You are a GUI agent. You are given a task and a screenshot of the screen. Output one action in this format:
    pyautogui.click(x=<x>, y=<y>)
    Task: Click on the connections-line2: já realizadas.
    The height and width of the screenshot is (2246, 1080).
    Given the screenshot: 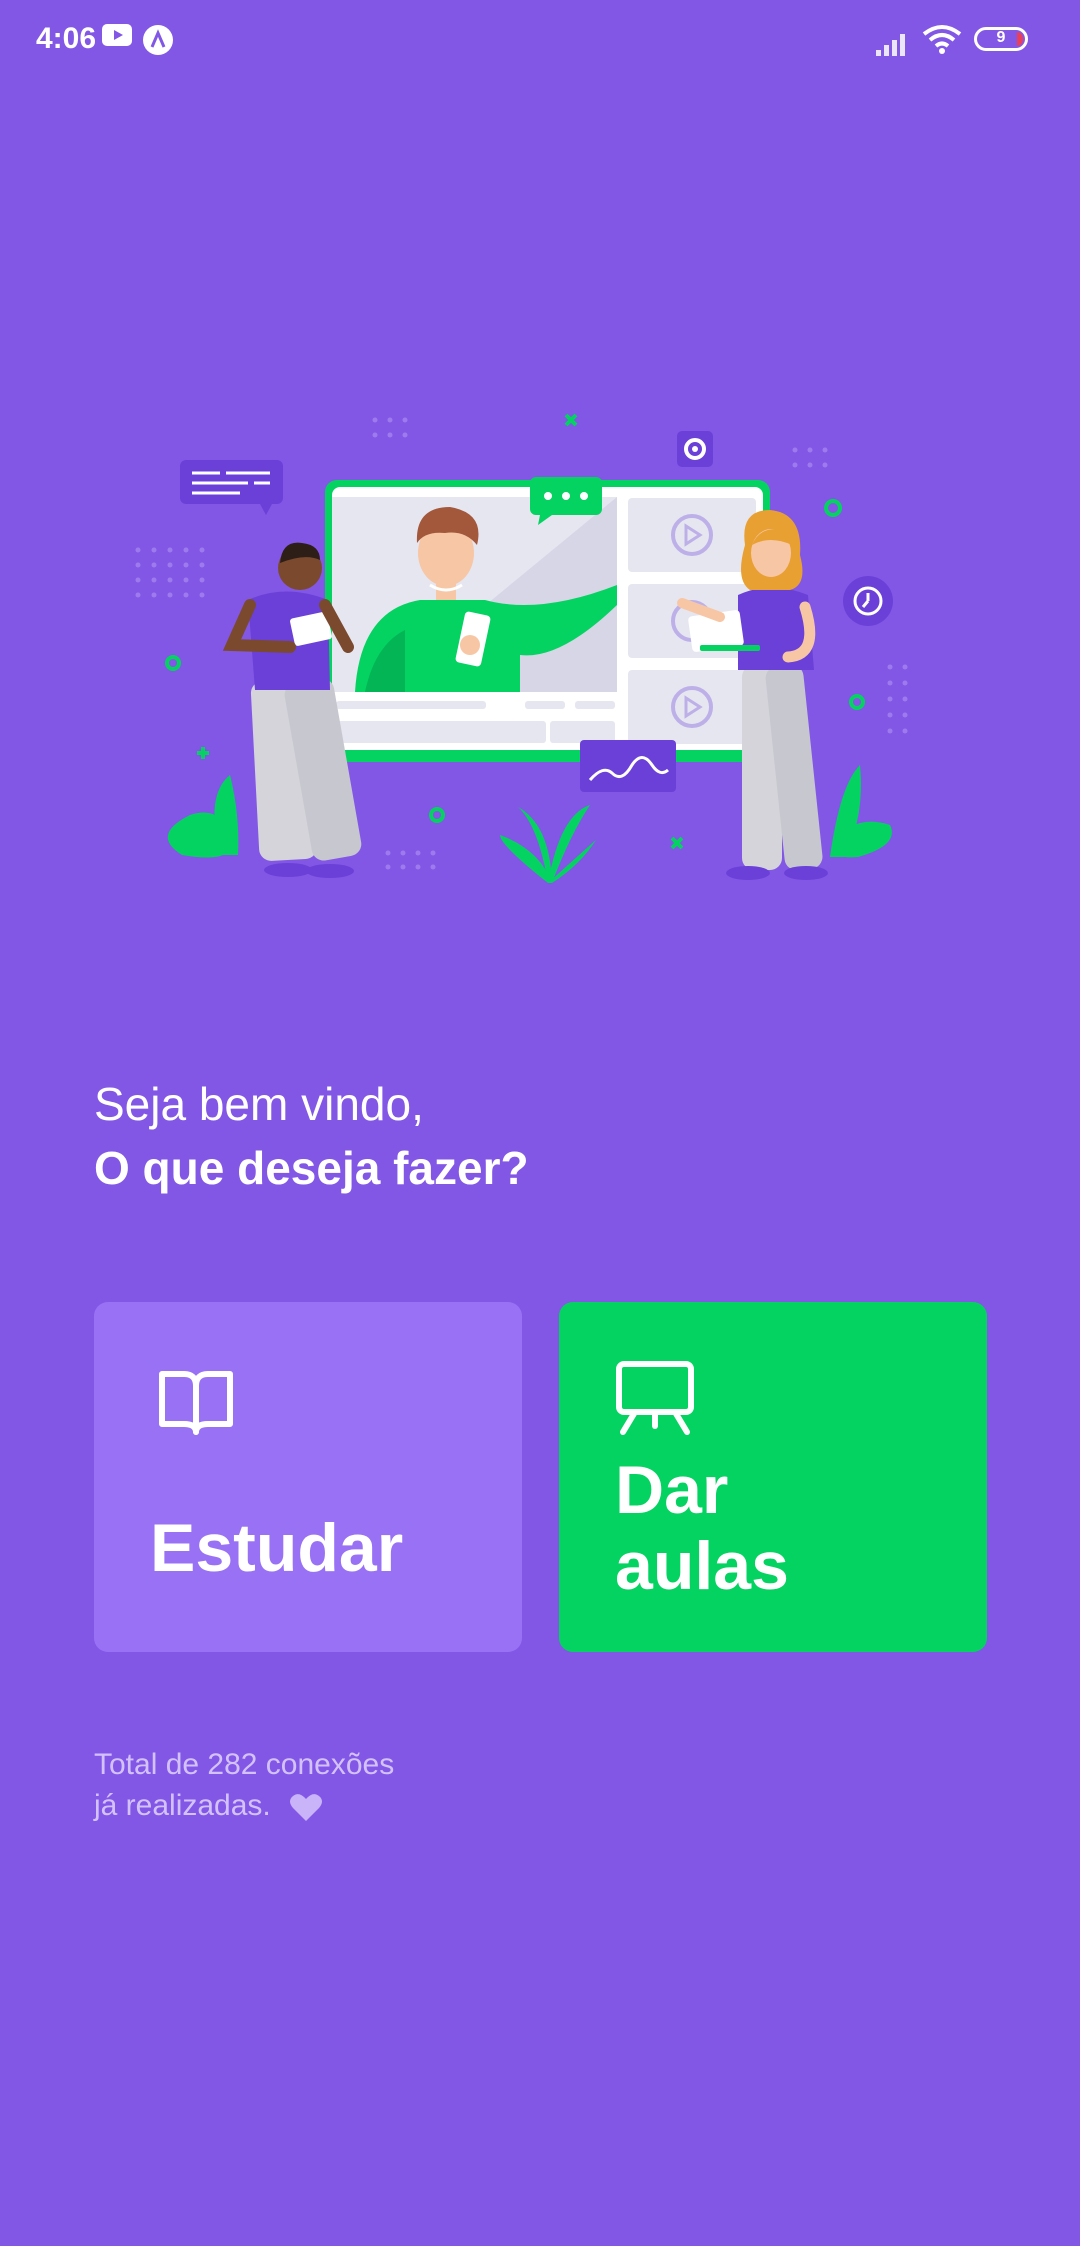 What is the action you would take?
    pyautogui.click(x=182, y=1805)
    